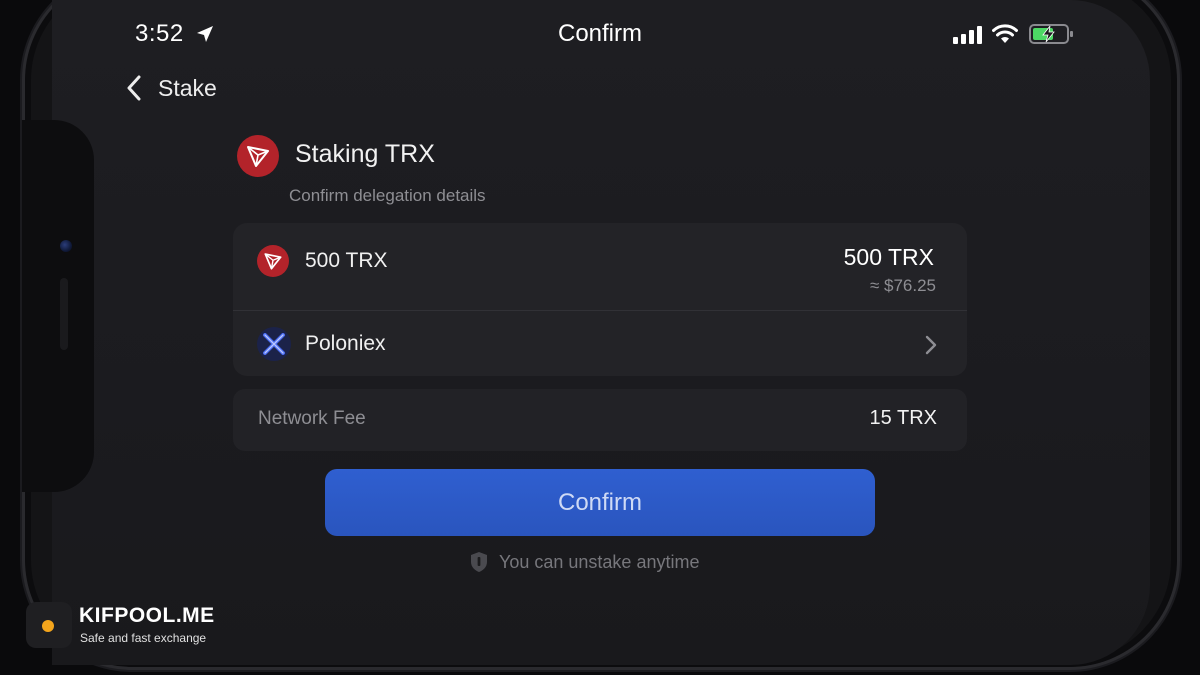 The image size is (1200, 675). Describe the element at coordinates (1005, 33) in the screenshot. I see `wifi-icon` at that location.